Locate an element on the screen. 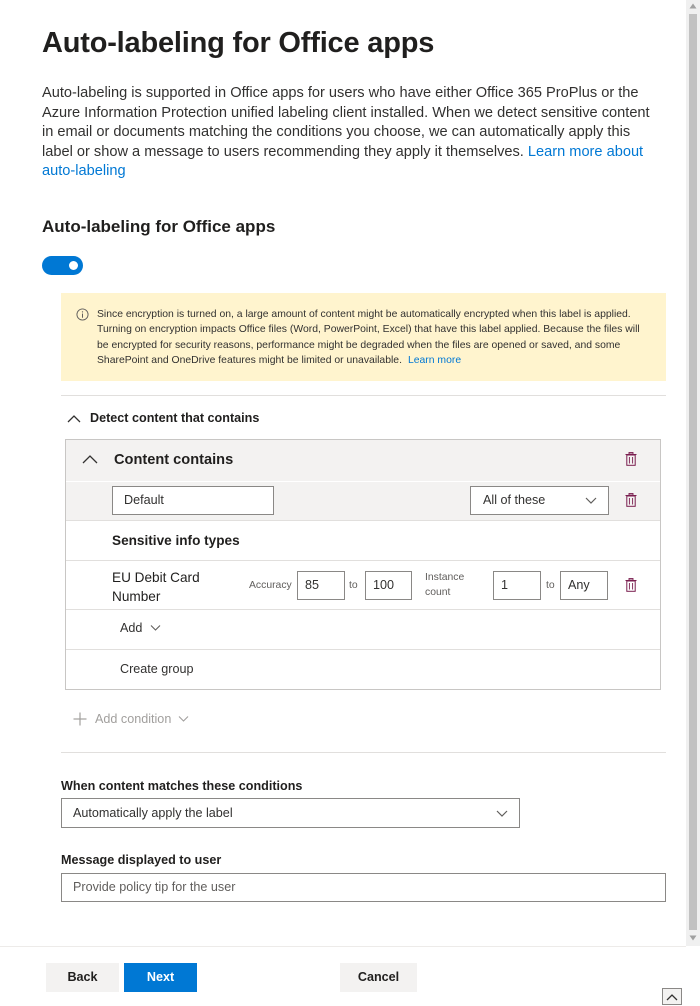 This screenshot has width=700, height=1006. add-label: Add is located at coordinates (131, 628).